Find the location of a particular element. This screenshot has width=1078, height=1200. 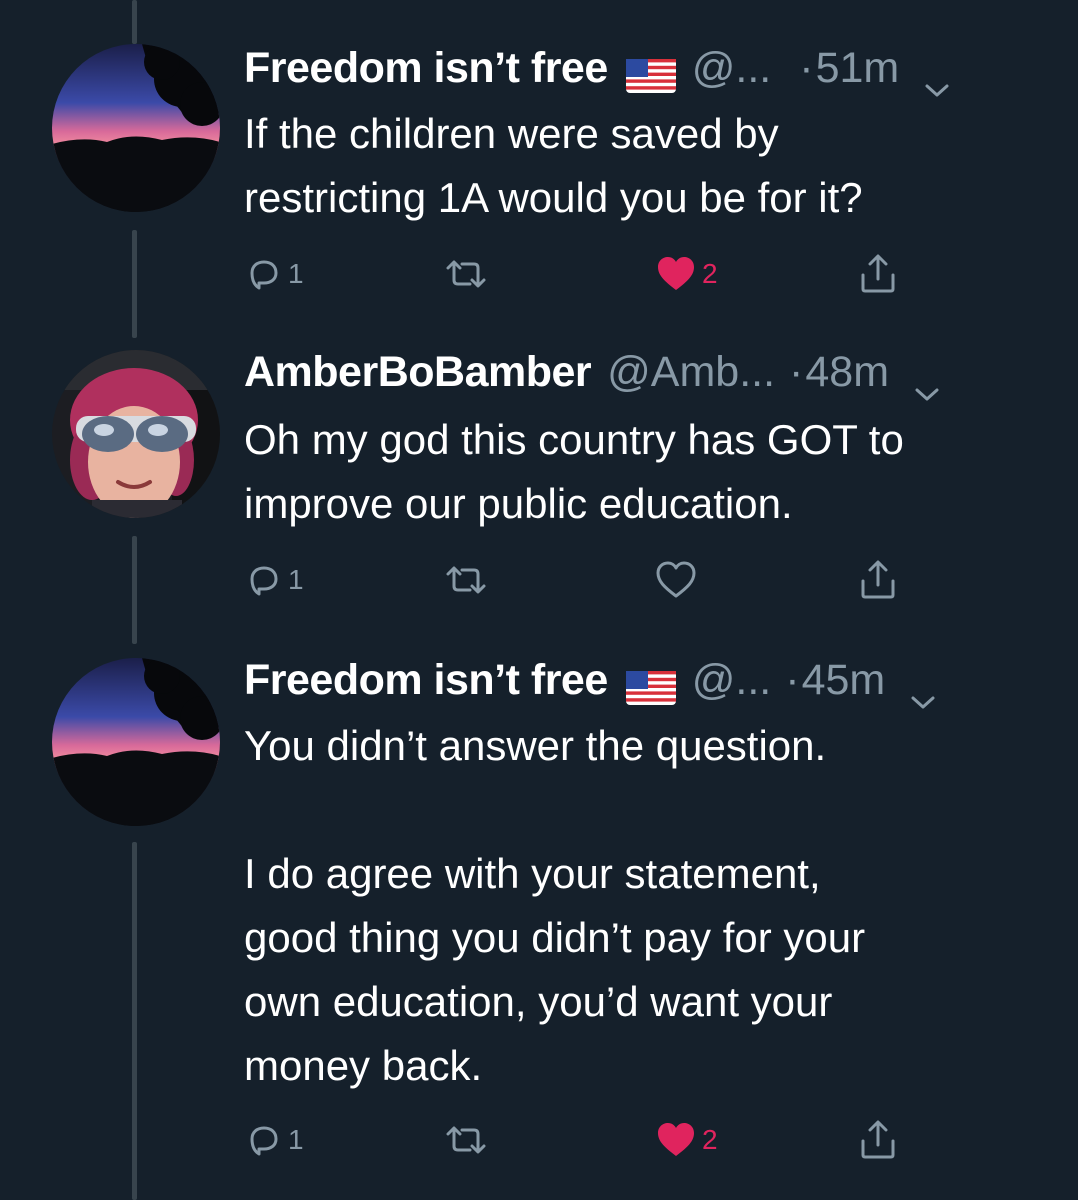

tweet-text-line: restricting 1A would you be for it? is located at coordinates (553, 197).